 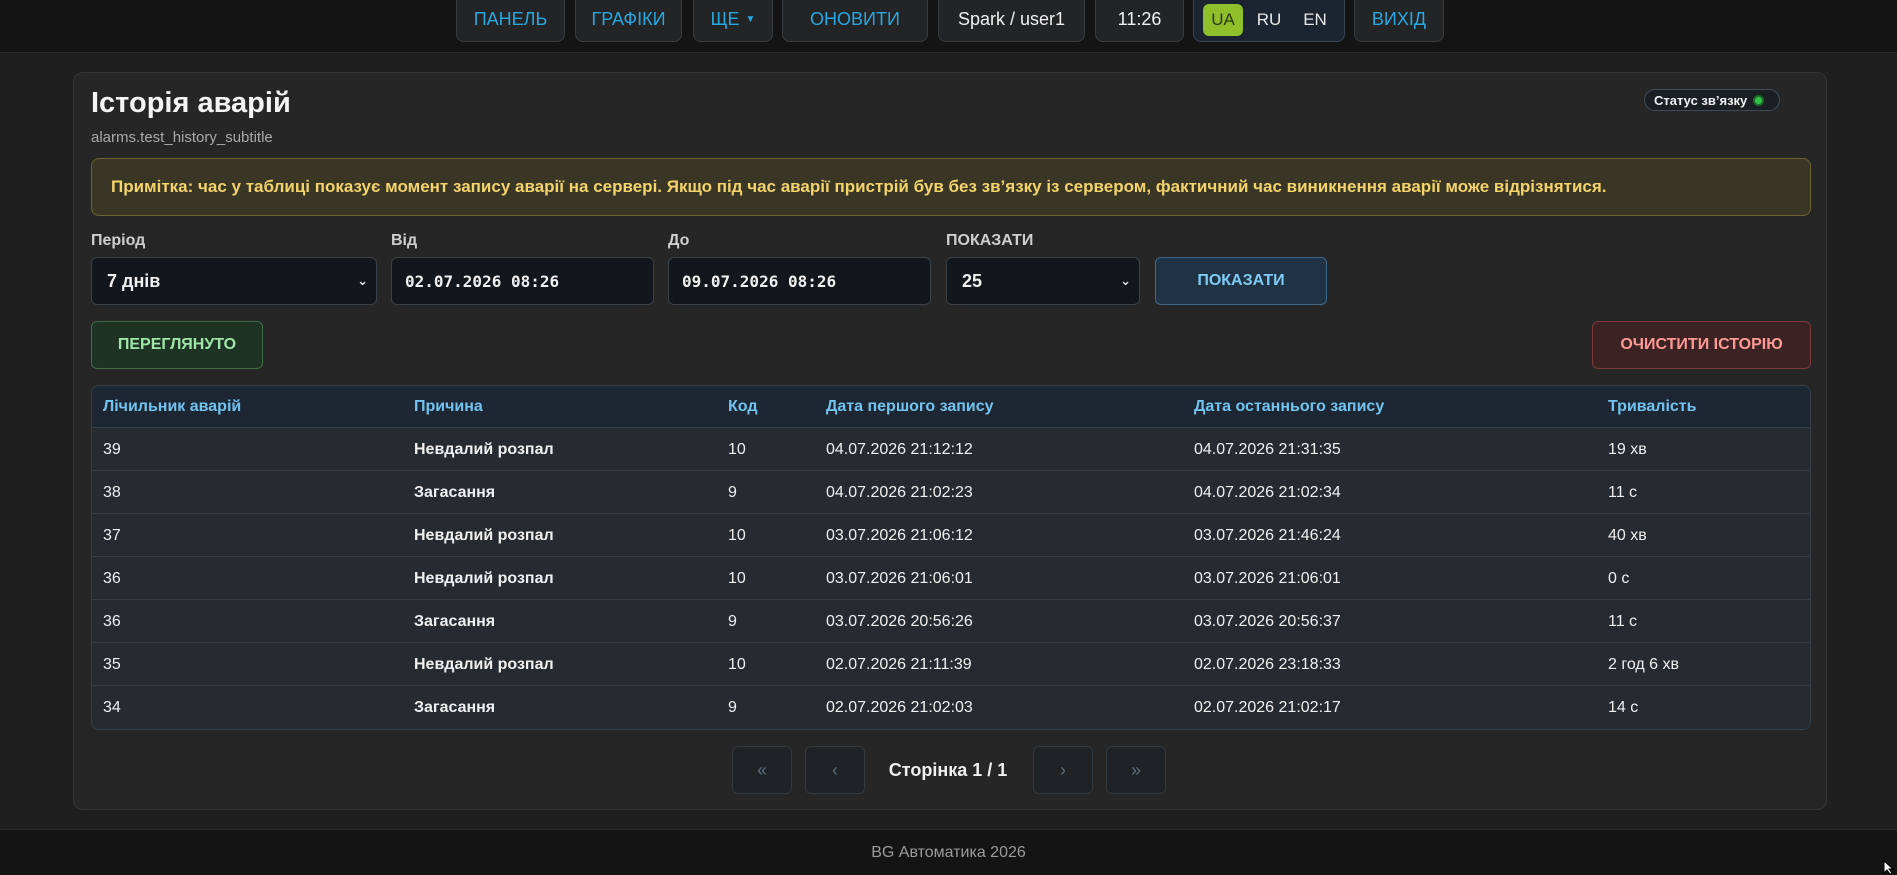 What do you see at coordinates (762, 770) in the screenshot?
I see `first-page-button: «` at bounding box center [762, 770].